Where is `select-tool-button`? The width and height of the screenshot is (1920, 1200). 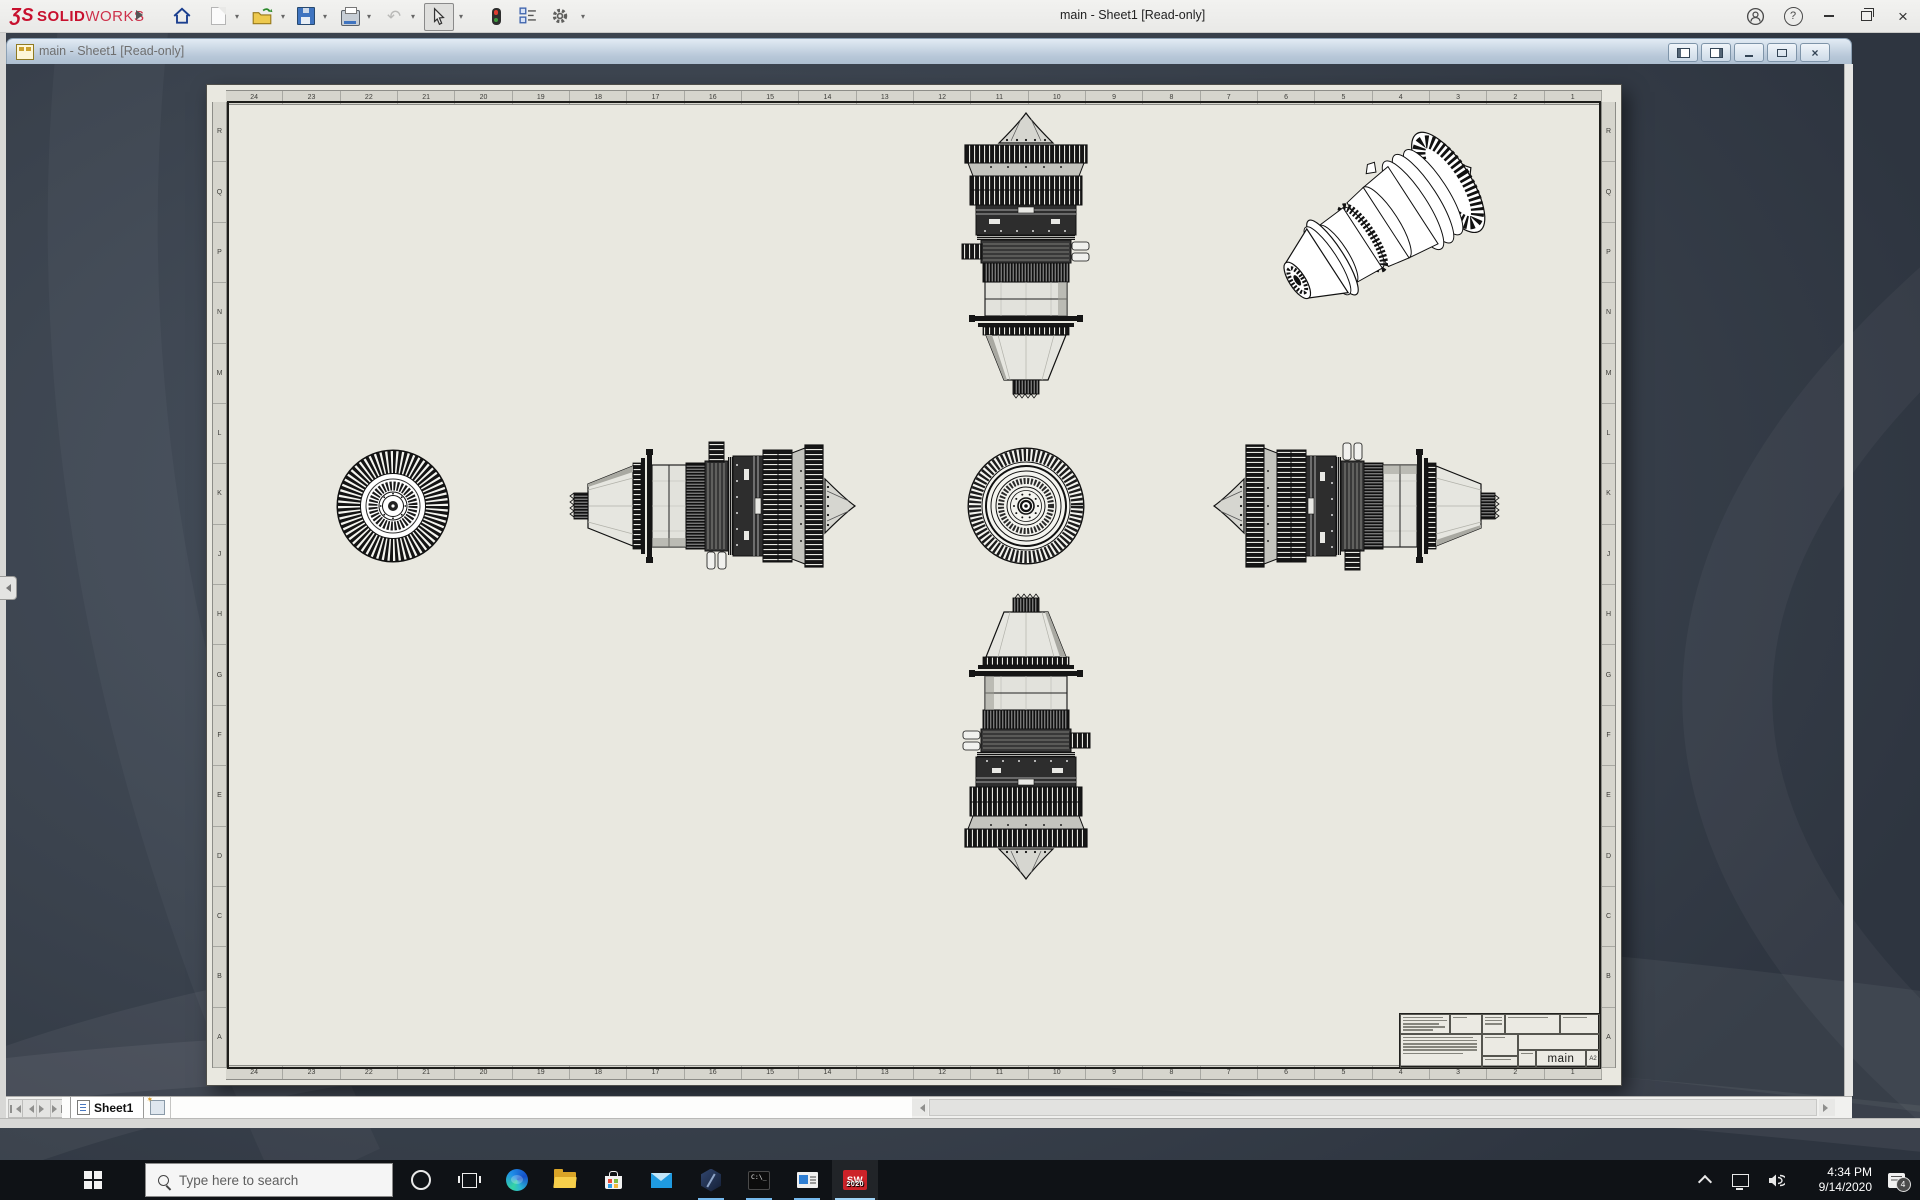
select-tool-button is located at coordinates (439, 17).